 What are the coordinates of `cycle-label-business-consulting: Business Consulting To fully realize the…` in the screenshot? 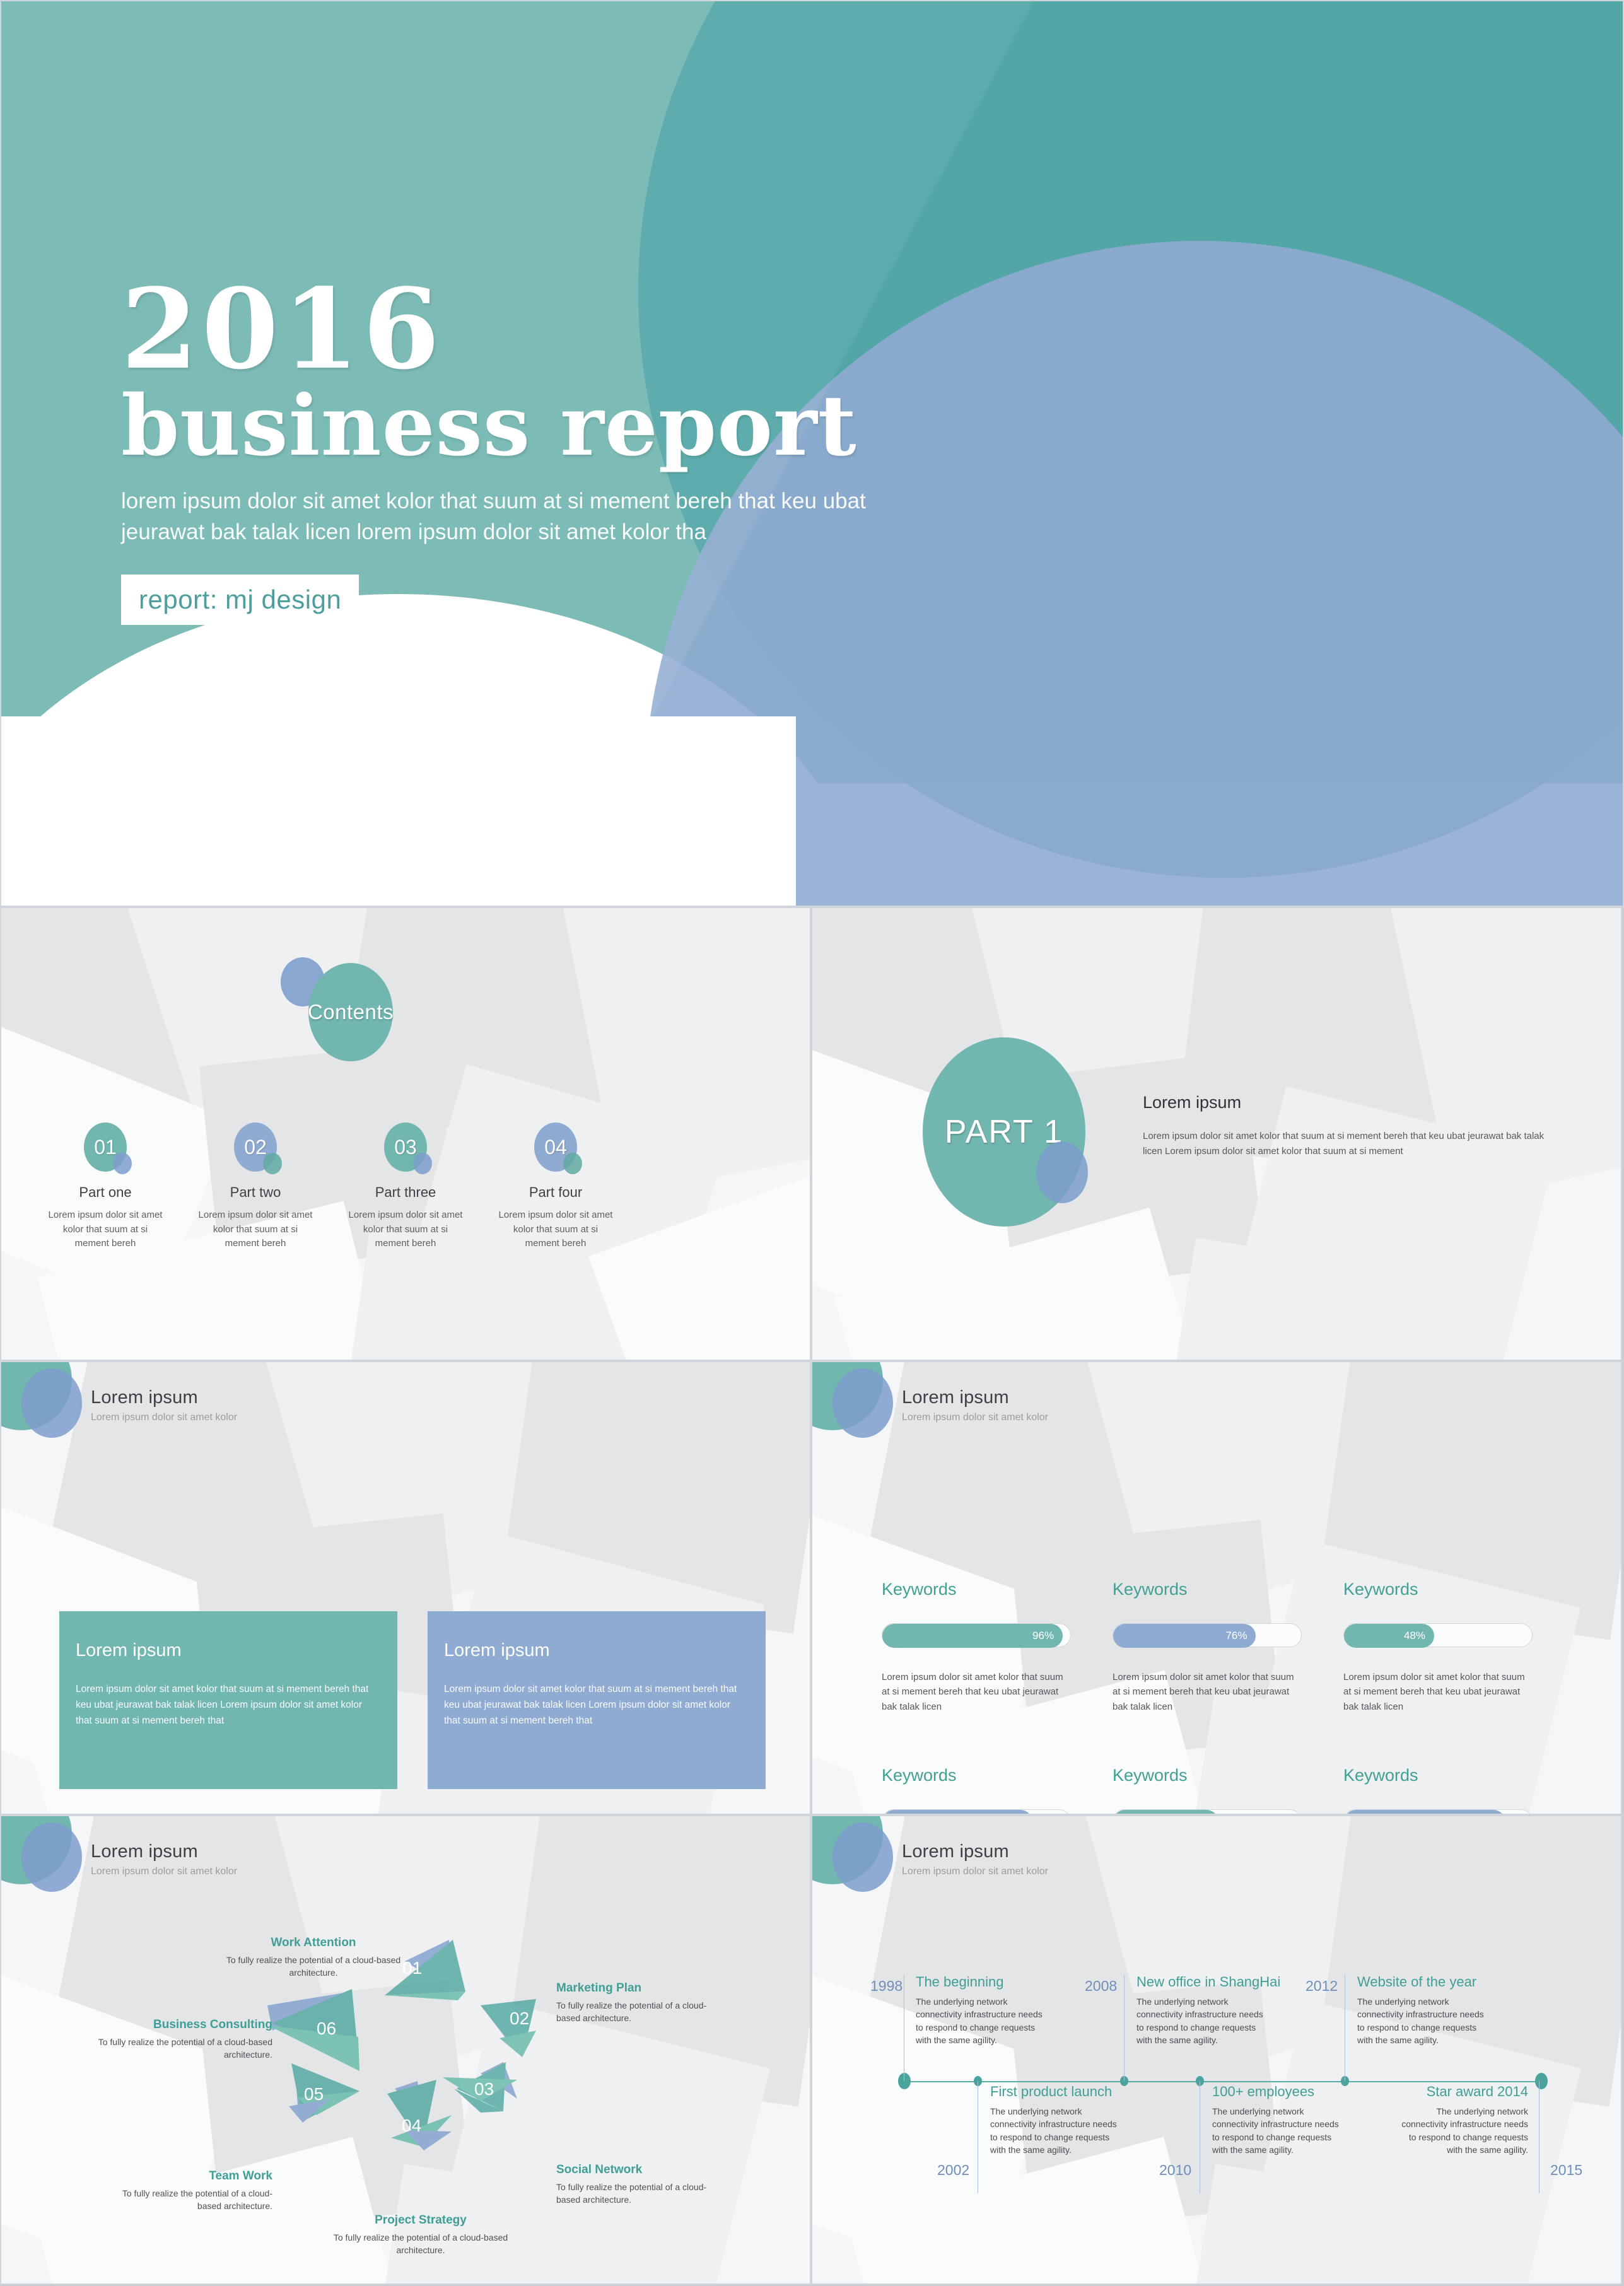 It's located at (174, 2039).